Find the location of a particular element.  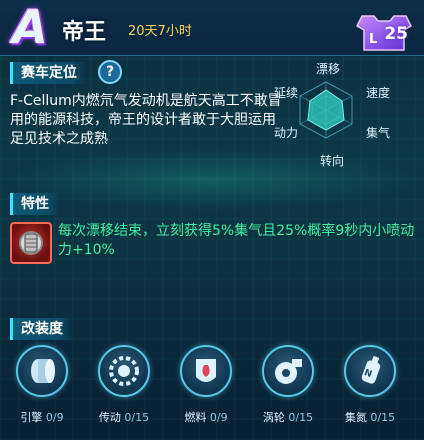

stats-radar: 漂移 速度 集气 转向 动力 延续 is located at coordinates (343, 112).